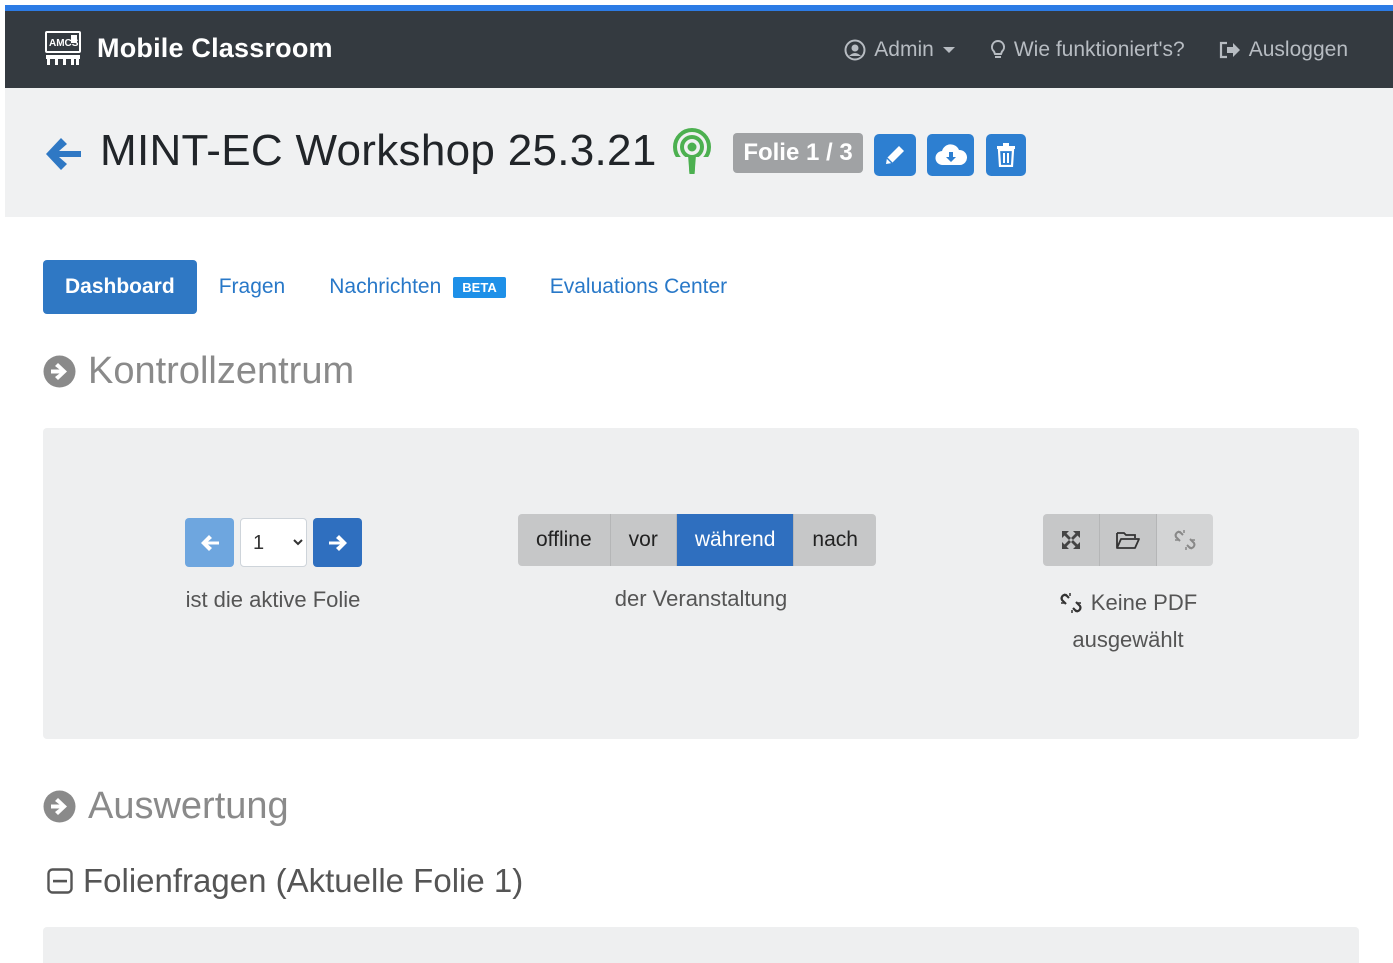 This screenshot has width=1393, height=963. I want to click on pdf-status: Keine PDF ausgewählt, so click(1128, 621).